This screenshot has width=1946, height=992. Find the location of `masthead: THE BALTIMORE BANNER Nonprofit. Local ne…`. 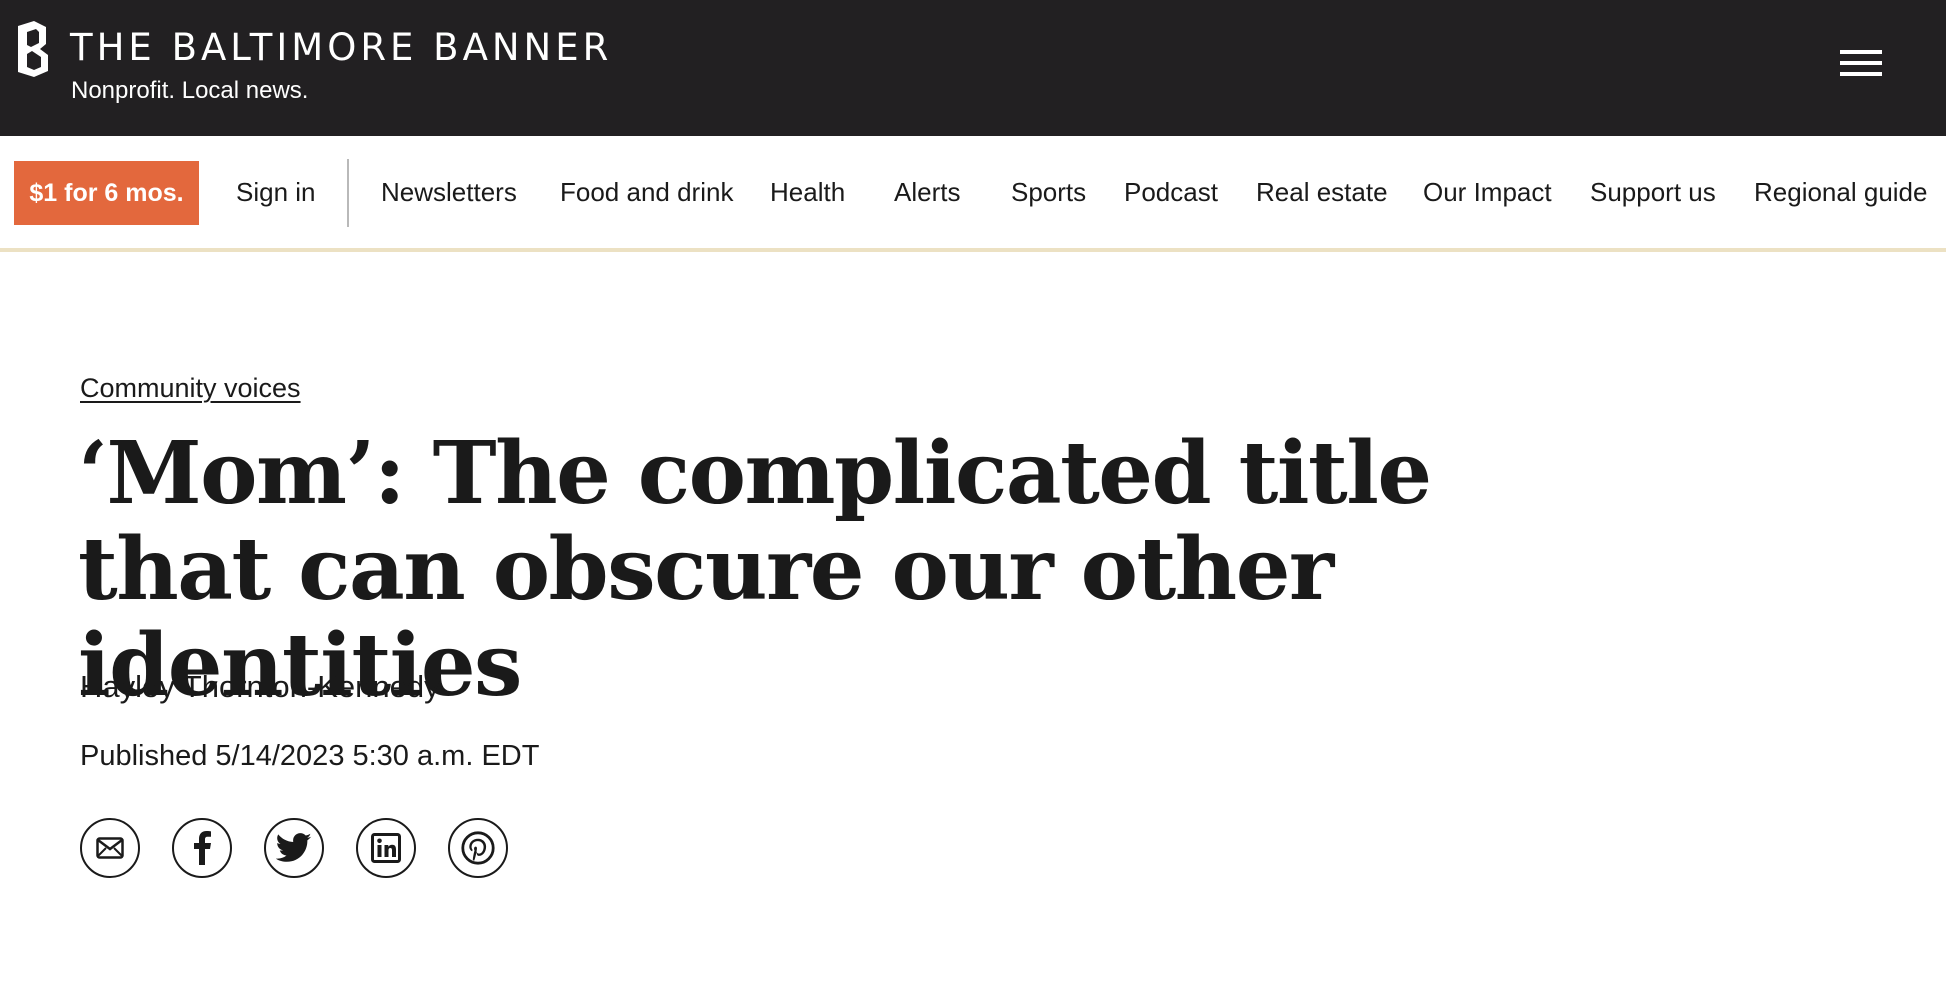

masthead: THE BALTIMORE BANNER Nonprofit. Local ne… is located at coordinates (973, 68).